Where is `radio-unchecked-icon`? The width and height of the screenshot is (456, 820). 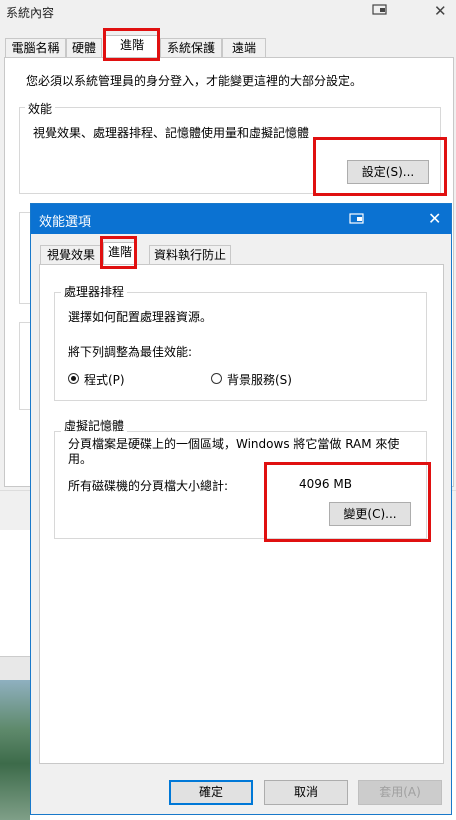
radio-unchecked-icon is located at coordinates (216, 378).